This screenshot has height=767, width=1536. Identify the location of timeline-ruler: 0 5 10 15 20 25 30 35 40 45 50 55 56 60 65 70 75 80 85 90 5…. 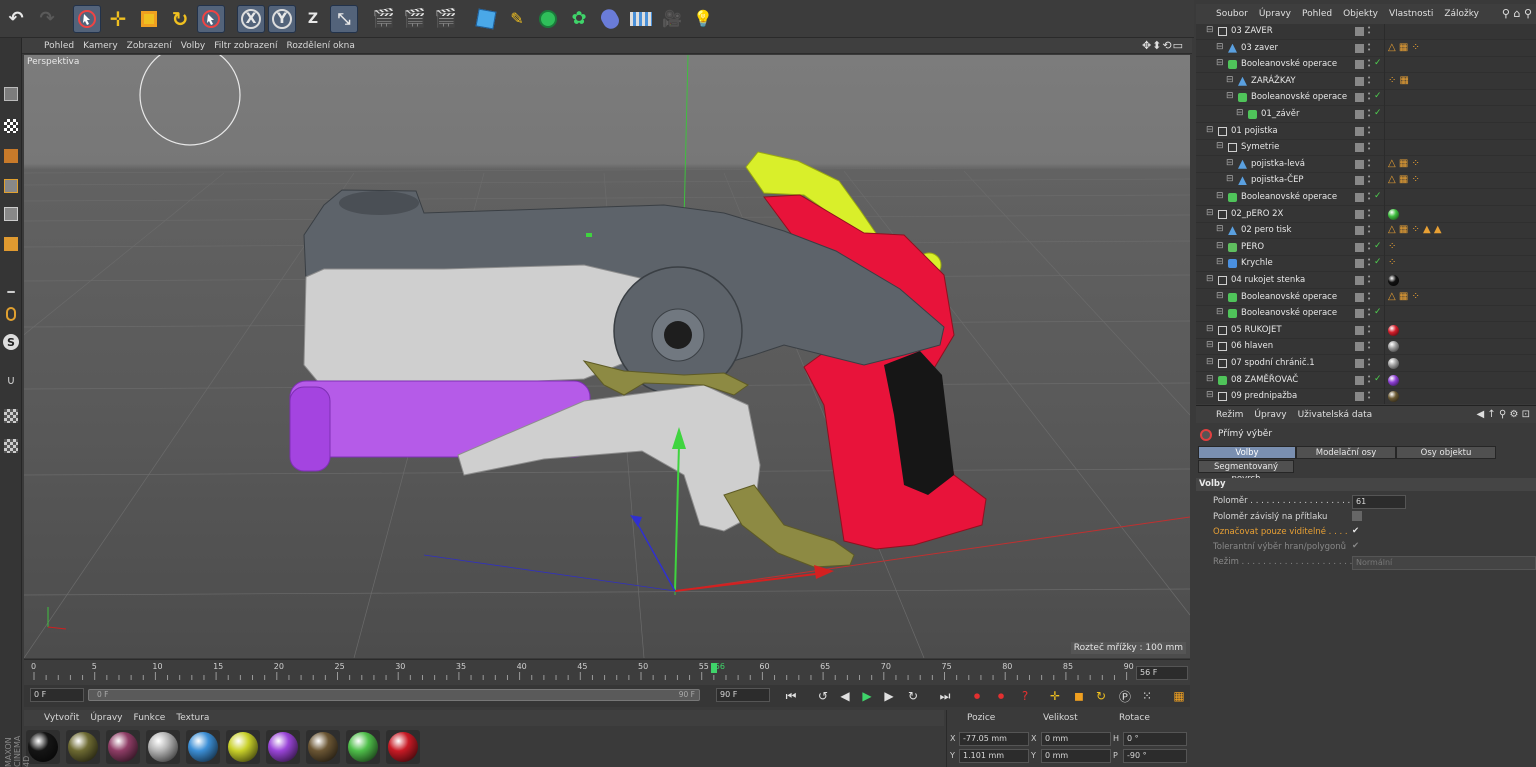
(607, 672).